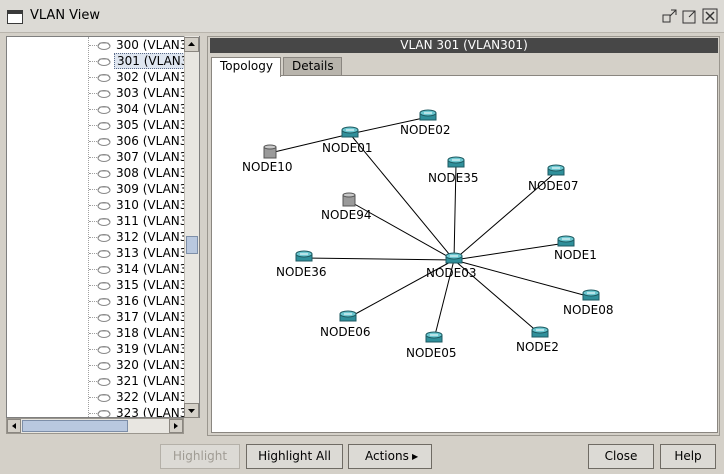  What do you see at coordinates (154, 381) in the screenshot?
I see `tree-item-label: 321 (VLAN321` at bounding box center [154, 381].